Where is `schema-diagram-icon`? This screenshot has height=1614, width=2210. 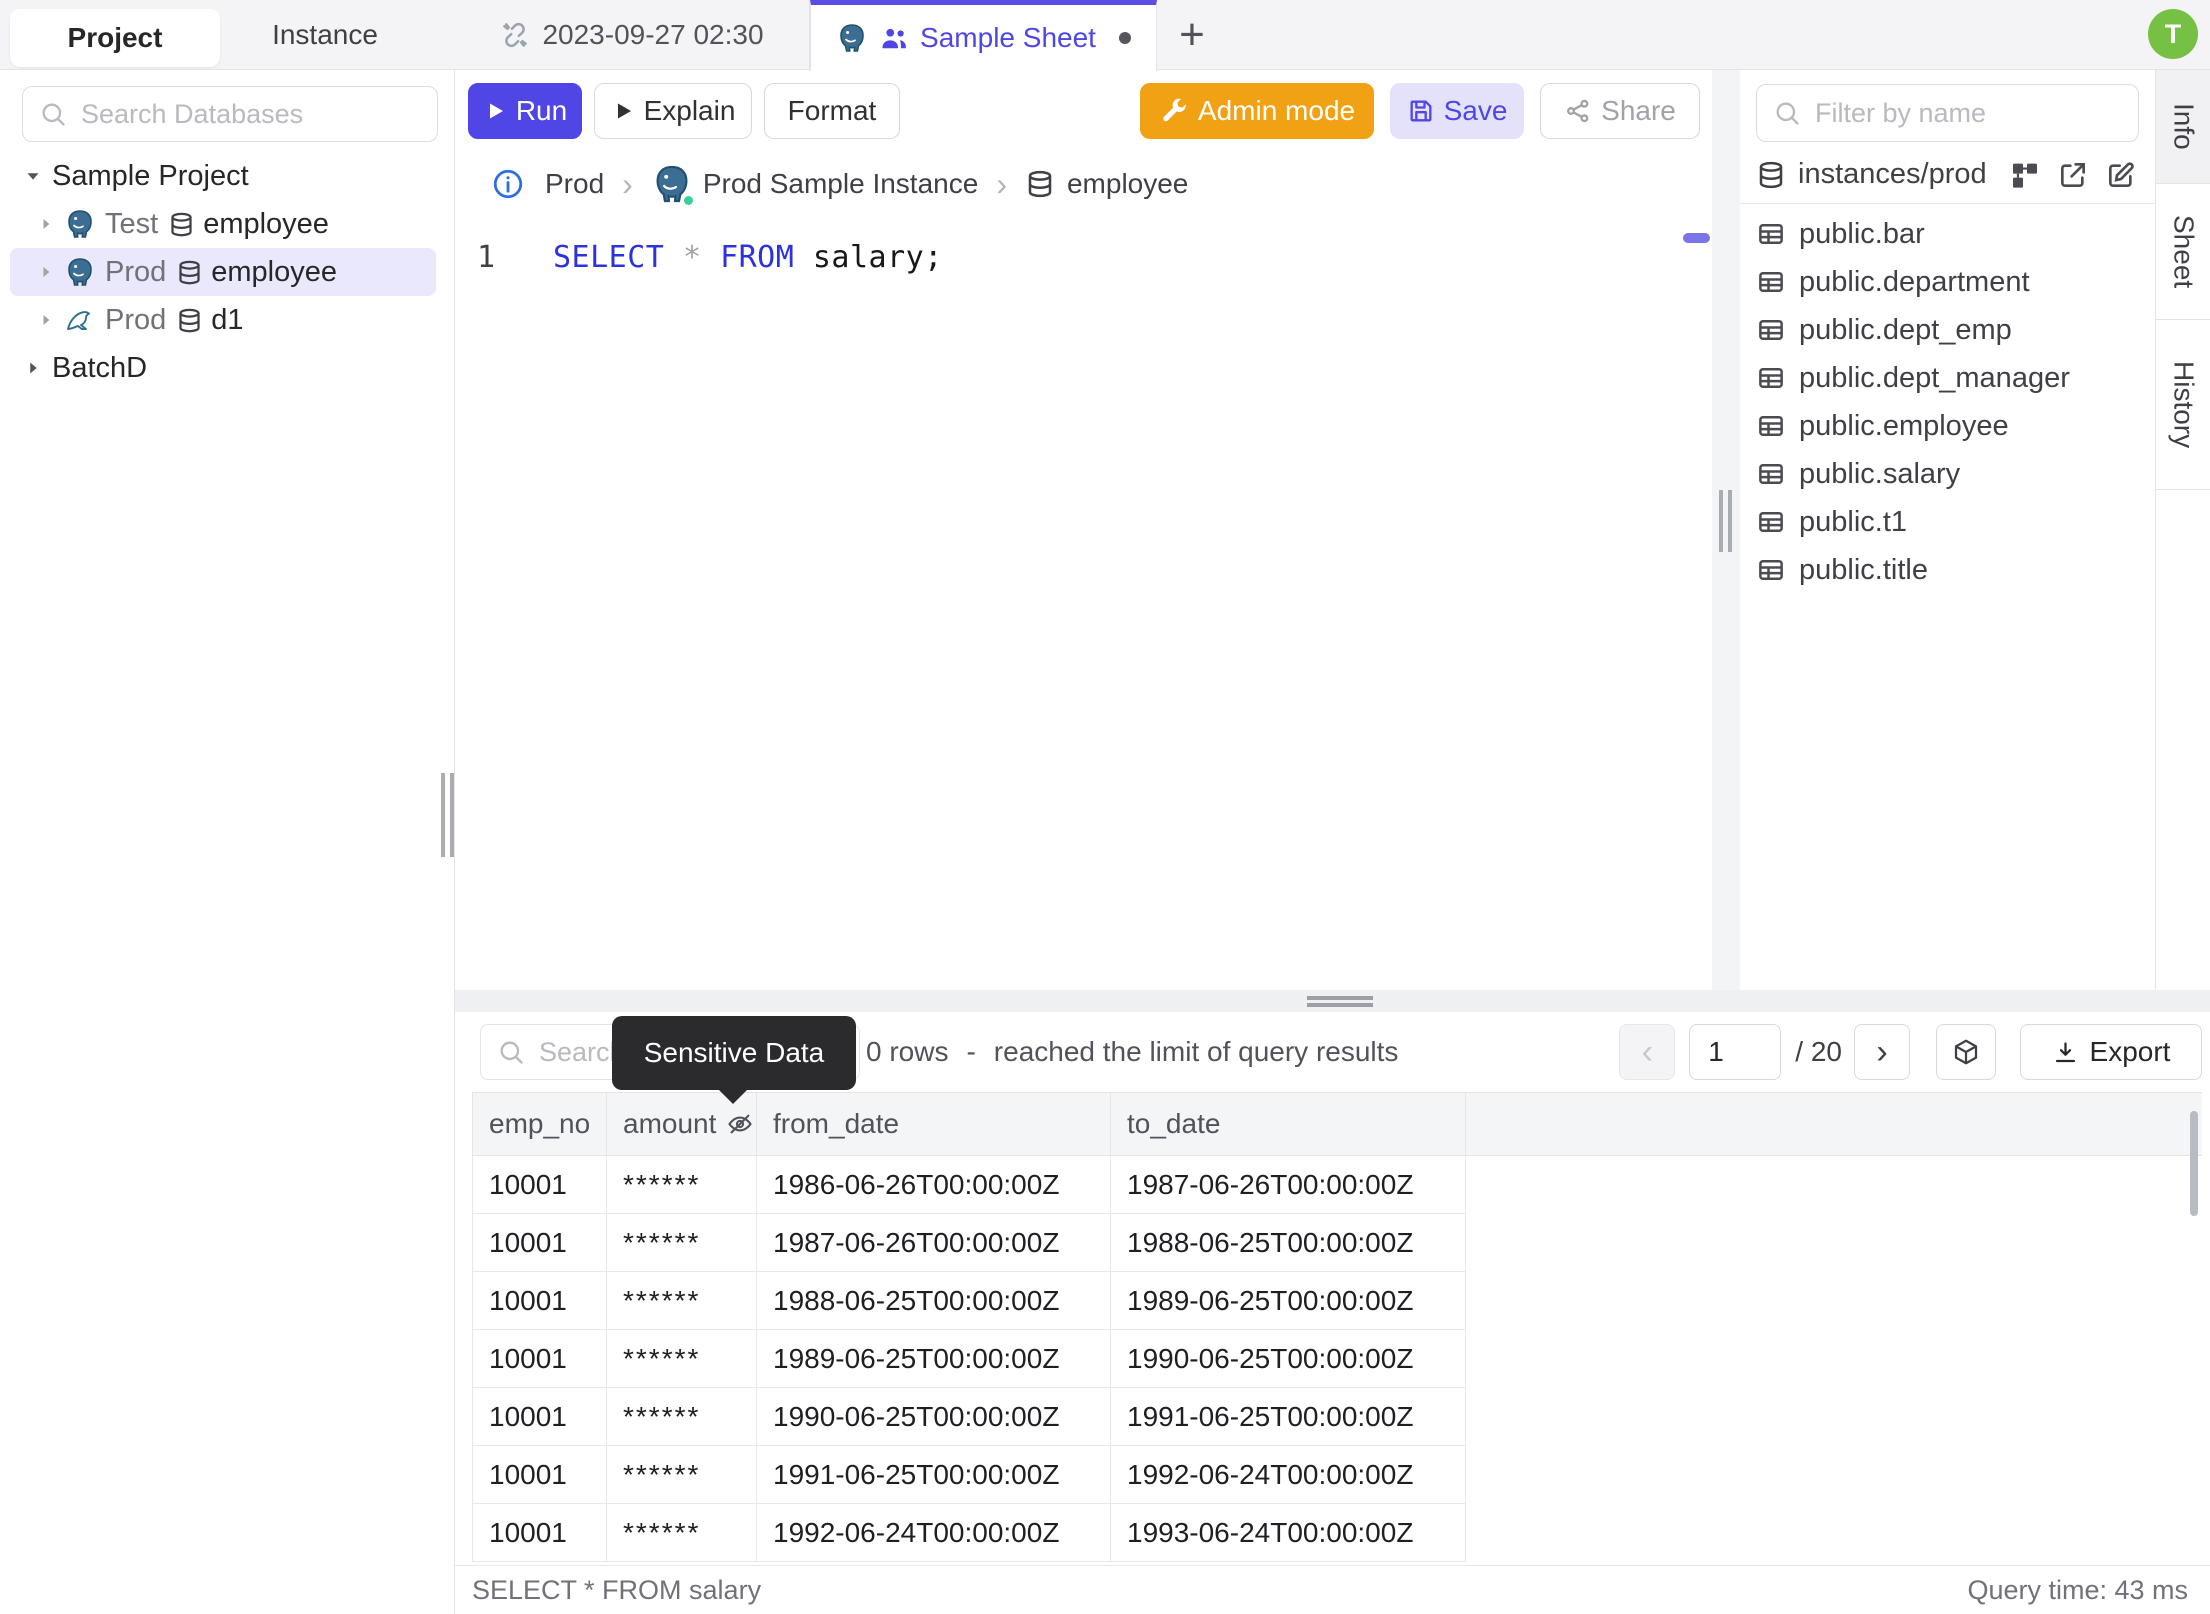 schema-diagram-icon is located at coordinates (2025, 175).